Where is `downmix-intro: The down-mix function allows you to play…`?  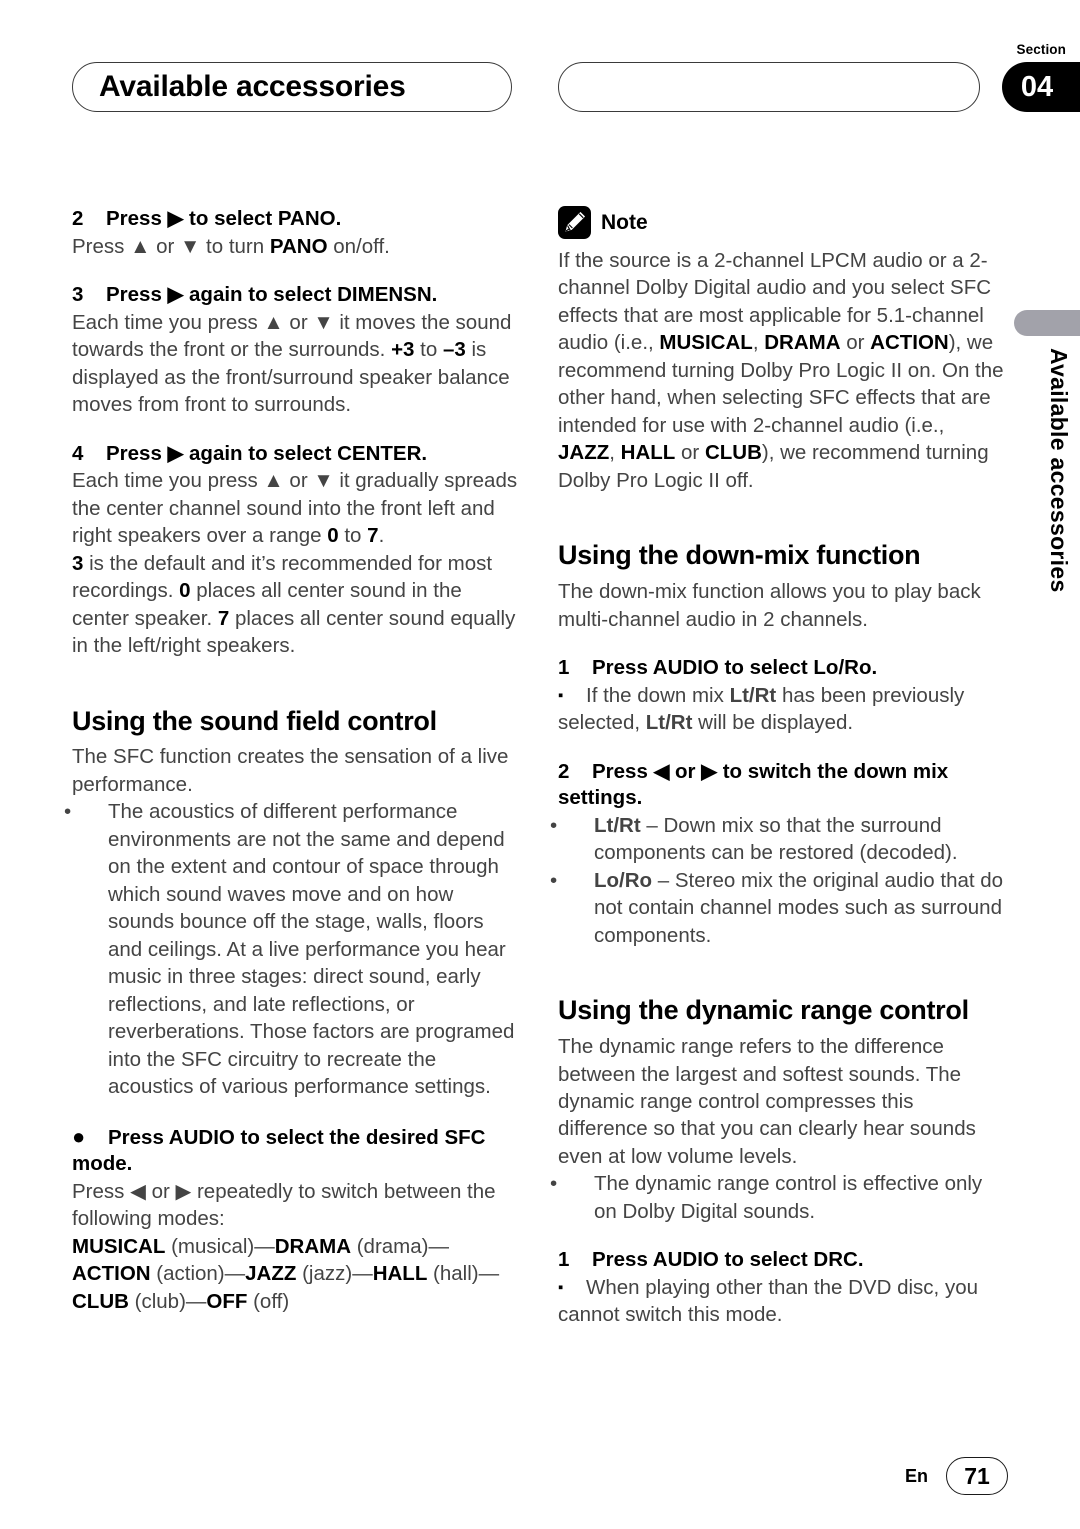
downmix-intro: The down-mix function allows you to play… is located at coordinates (769, 605).